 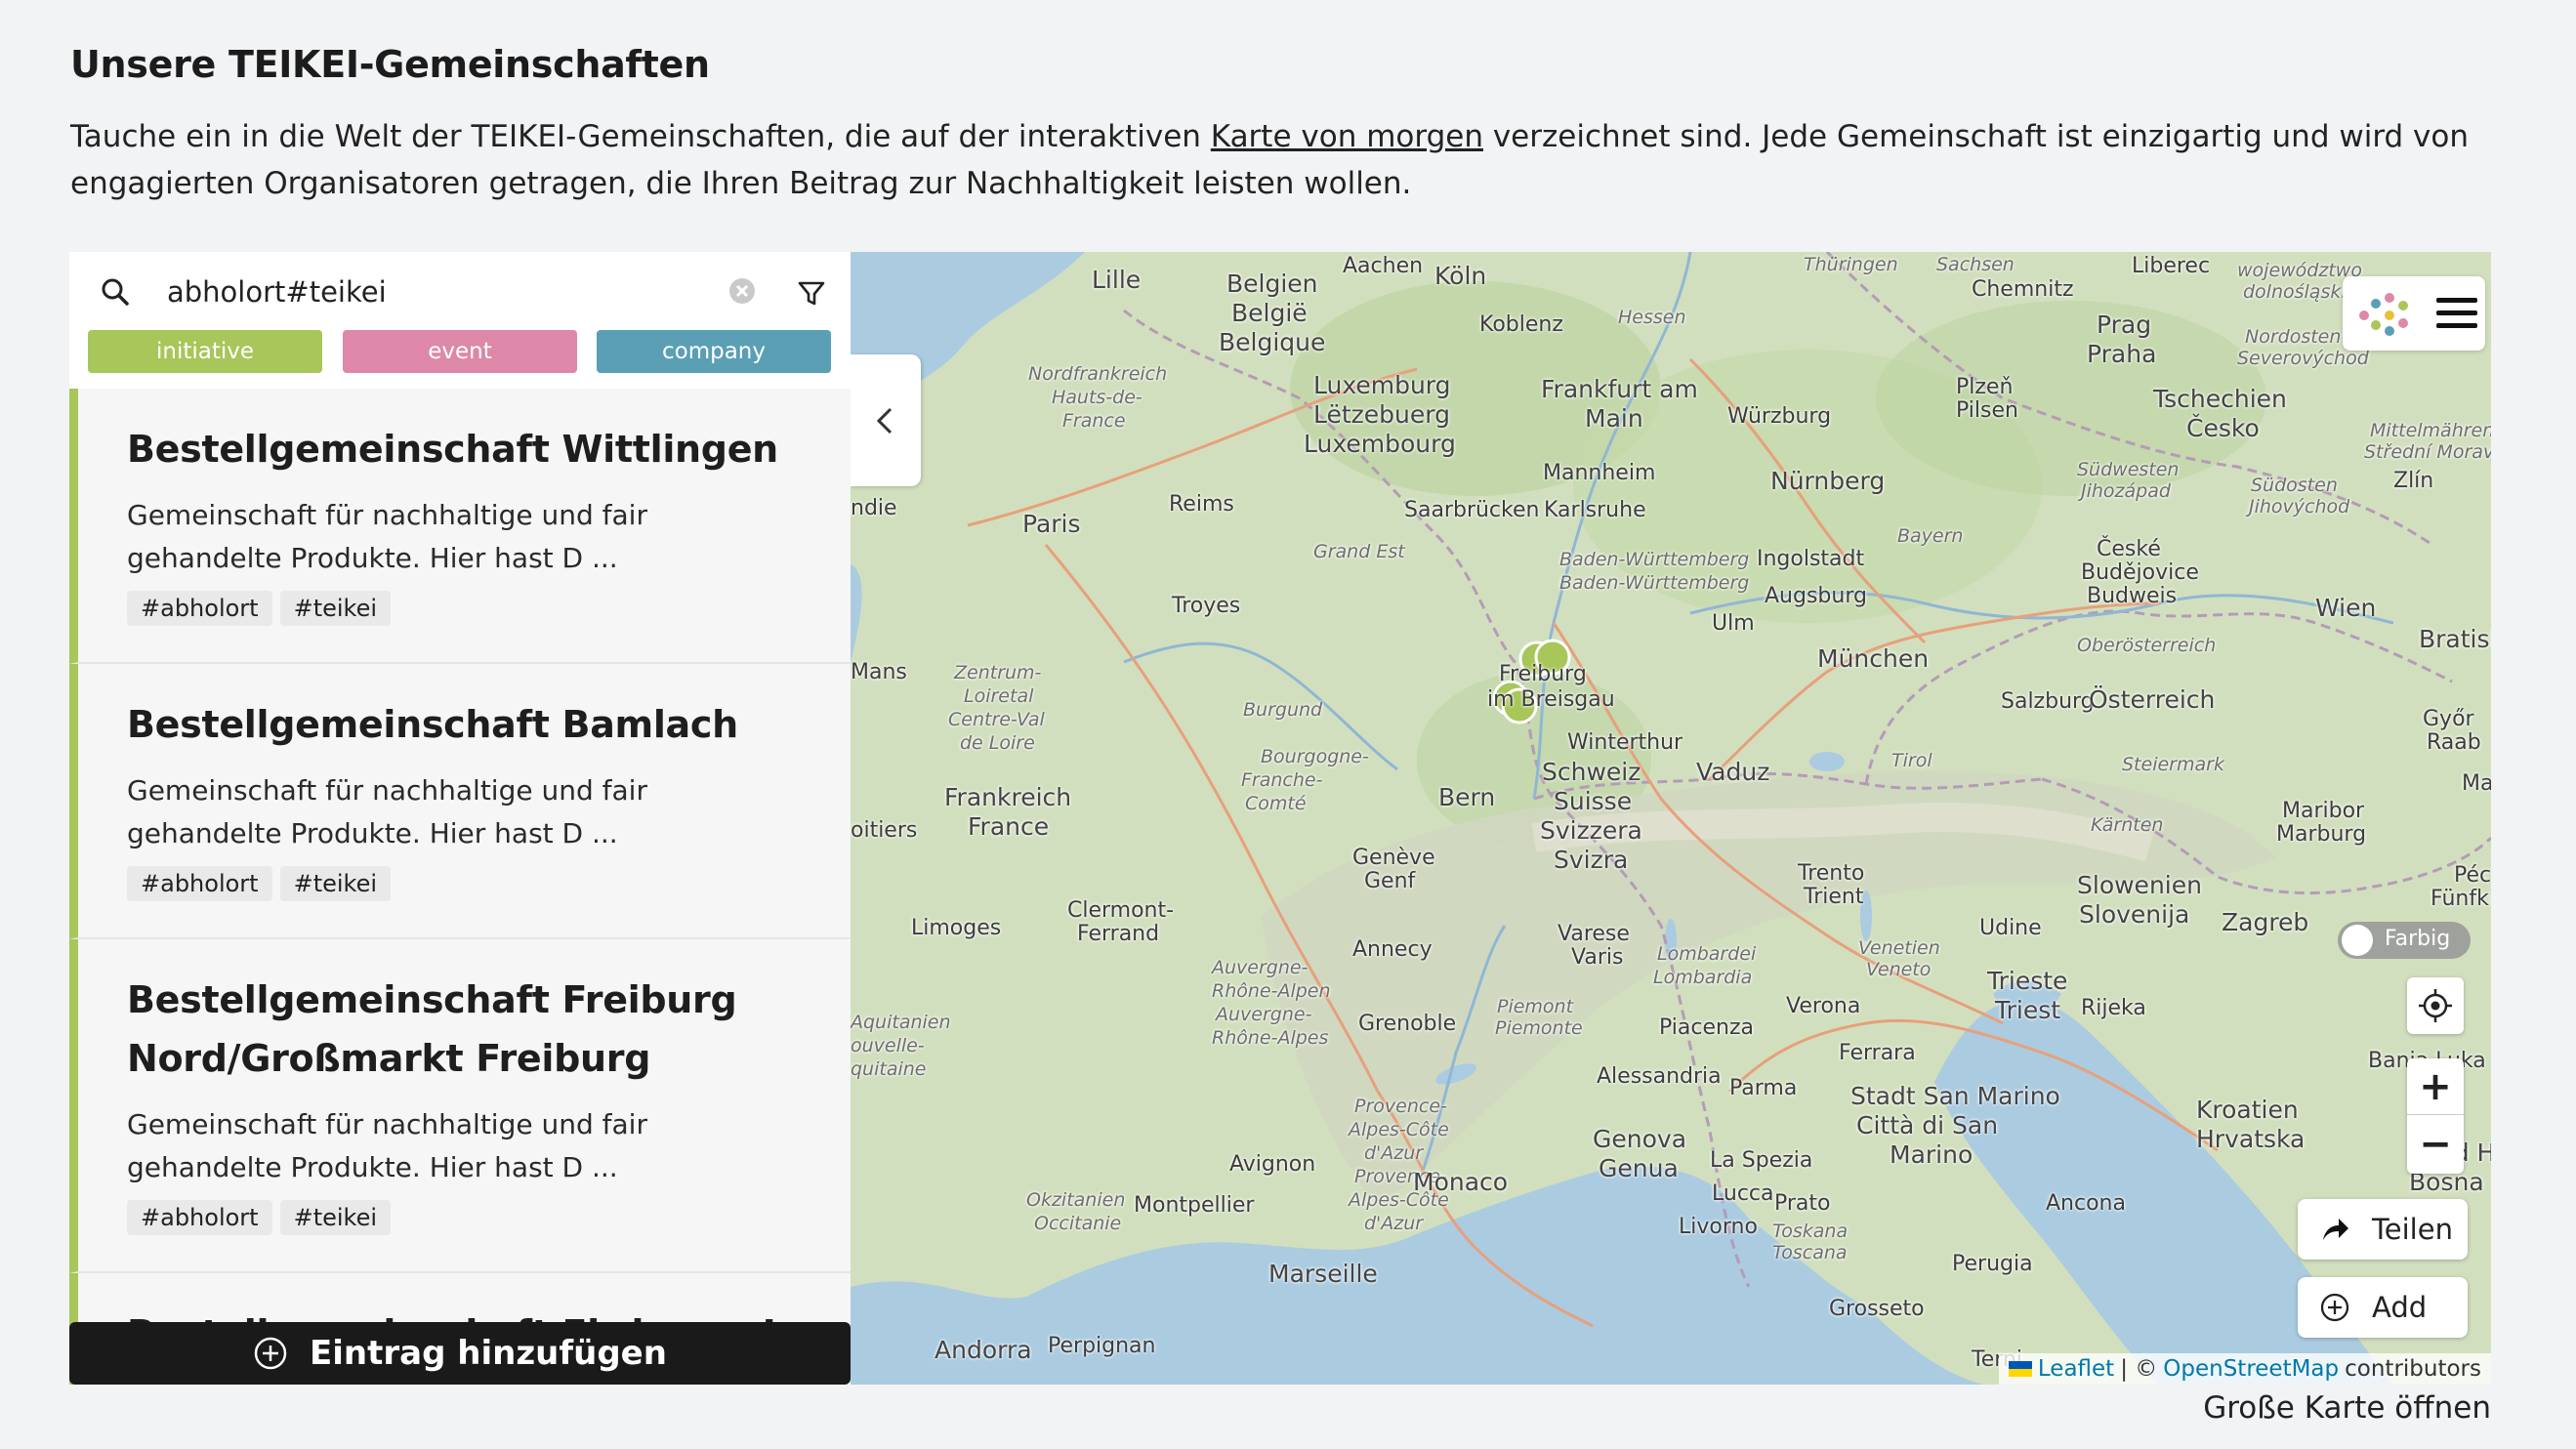 What do you see at coordinates (874, 508) in the screenshot?
I see `map-label: ndie` at bounding box center [874, 508].